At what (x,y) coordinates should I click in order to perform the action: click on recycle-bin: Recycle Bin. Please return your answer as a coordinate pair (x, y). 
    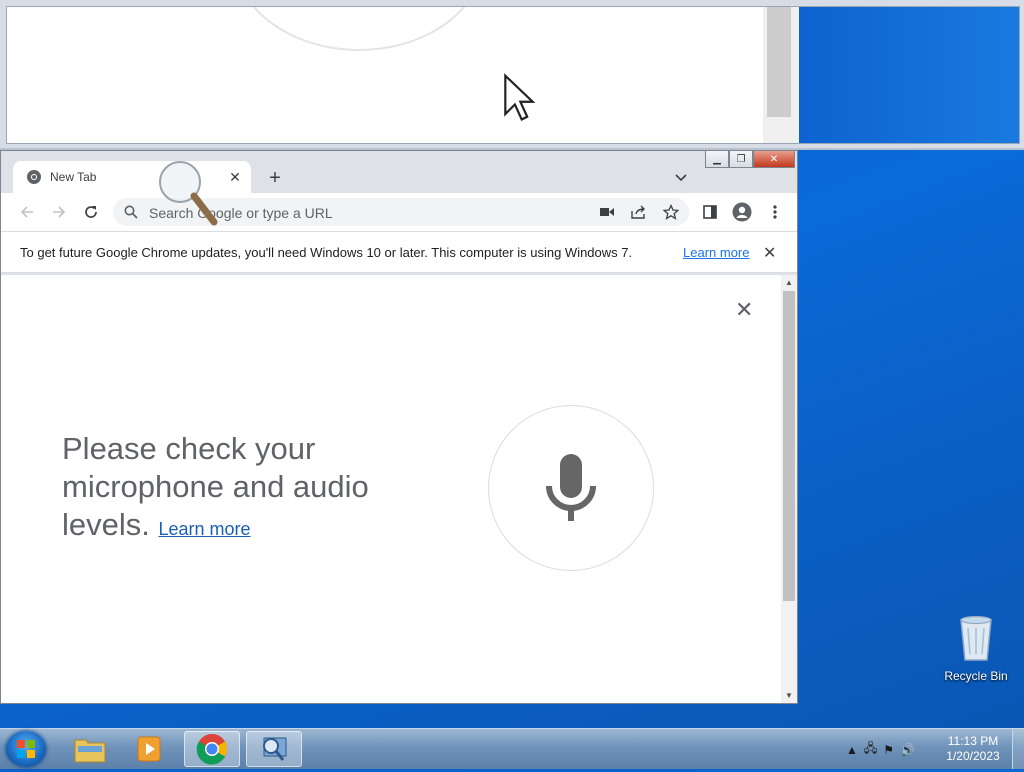
    Looking at the image, I should click on (976, 648).